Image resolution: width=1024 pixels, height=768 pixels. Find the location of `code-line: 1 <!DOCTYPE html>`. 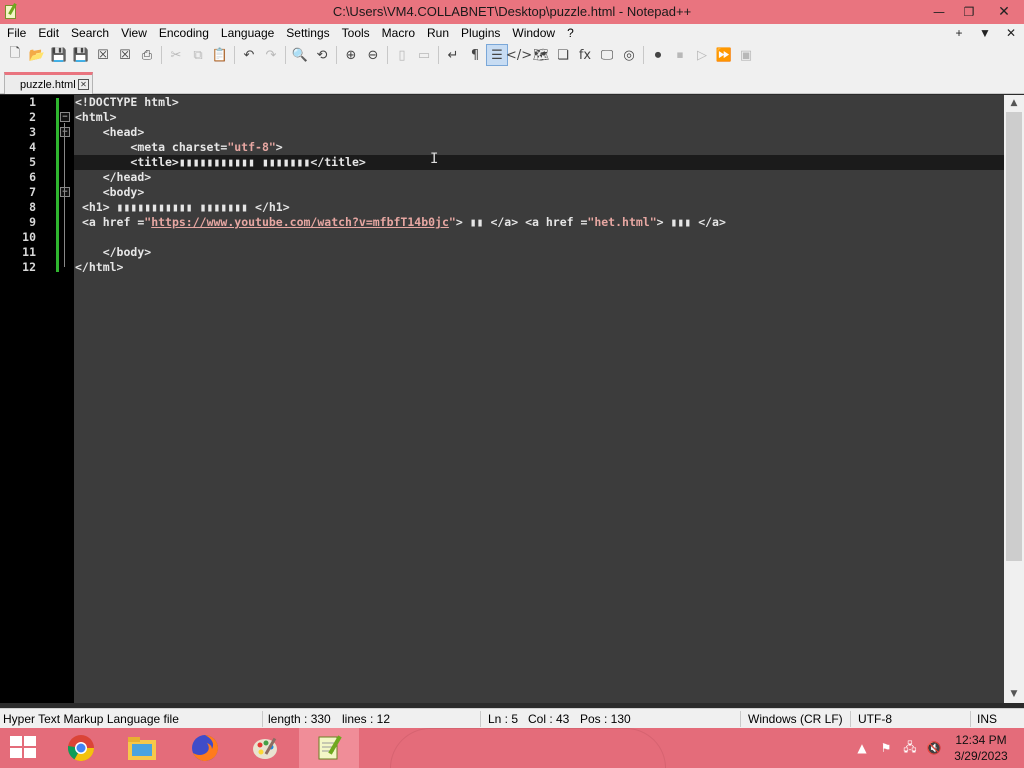

code-line: 1 <!DOCTYPE html> is located at coordinates (502, 102).